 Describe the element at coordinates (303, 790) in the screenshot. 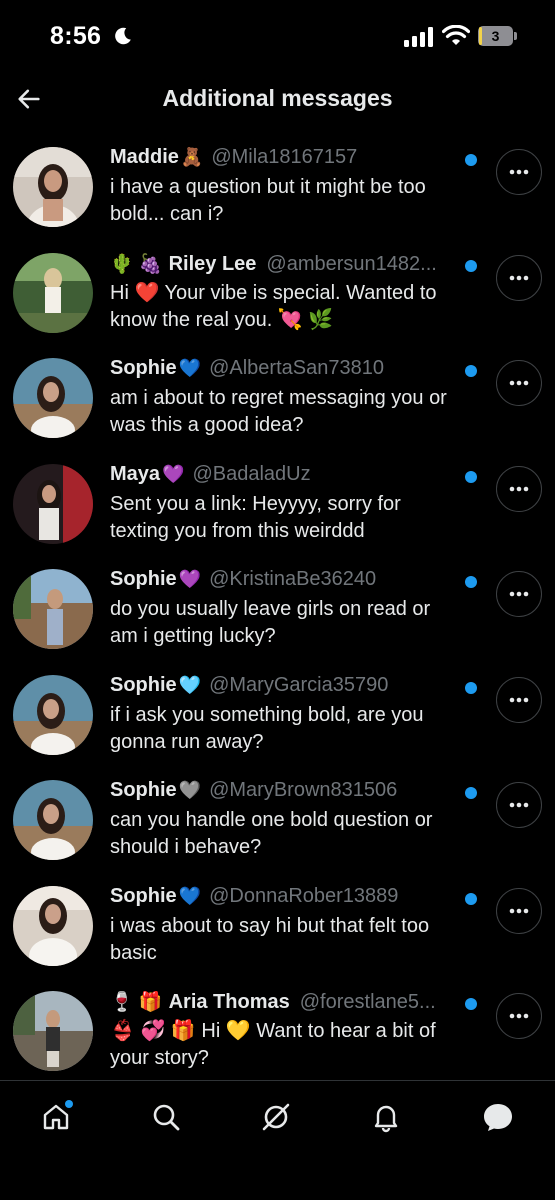

I see `sender-handle: @MaryBrown831506` at that location.